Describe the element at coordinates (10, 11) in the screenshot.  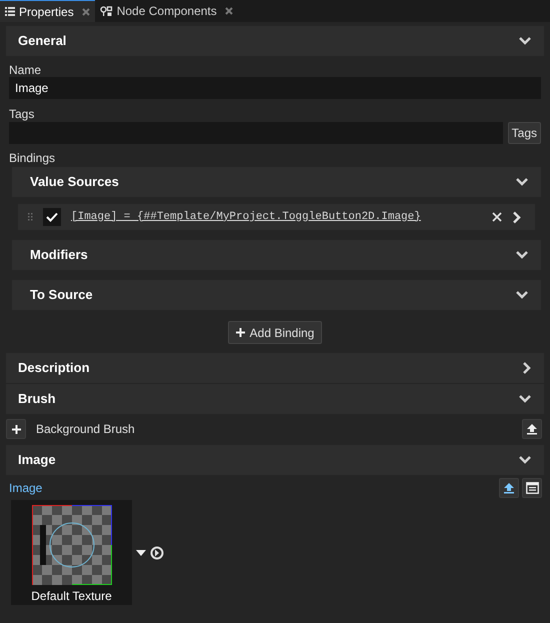
I see `list-icon` at that location.